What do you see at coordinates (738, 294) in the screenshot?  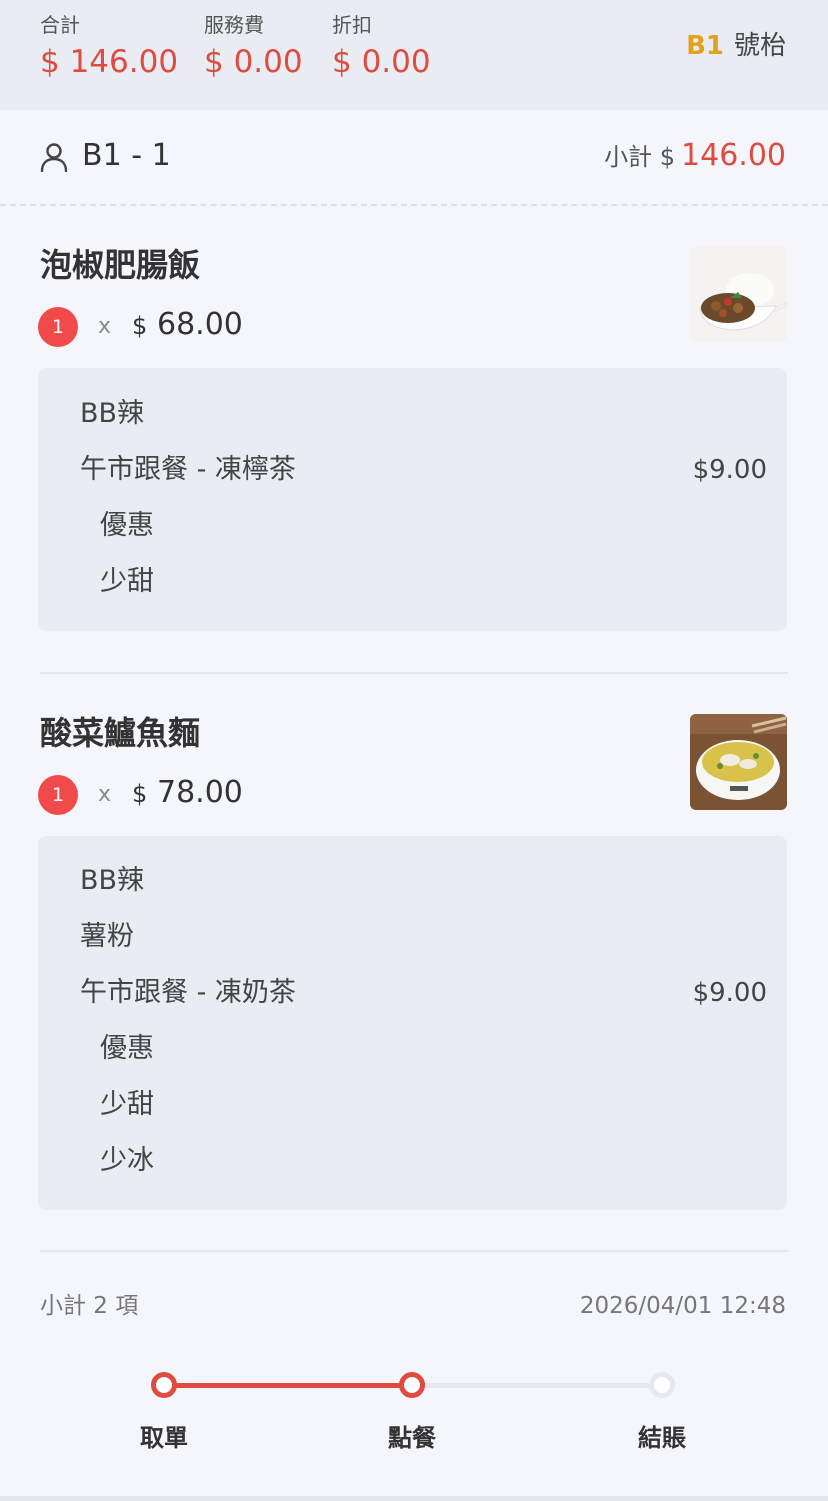 I see `rice-dish-image` at bounding box center [738, 294].